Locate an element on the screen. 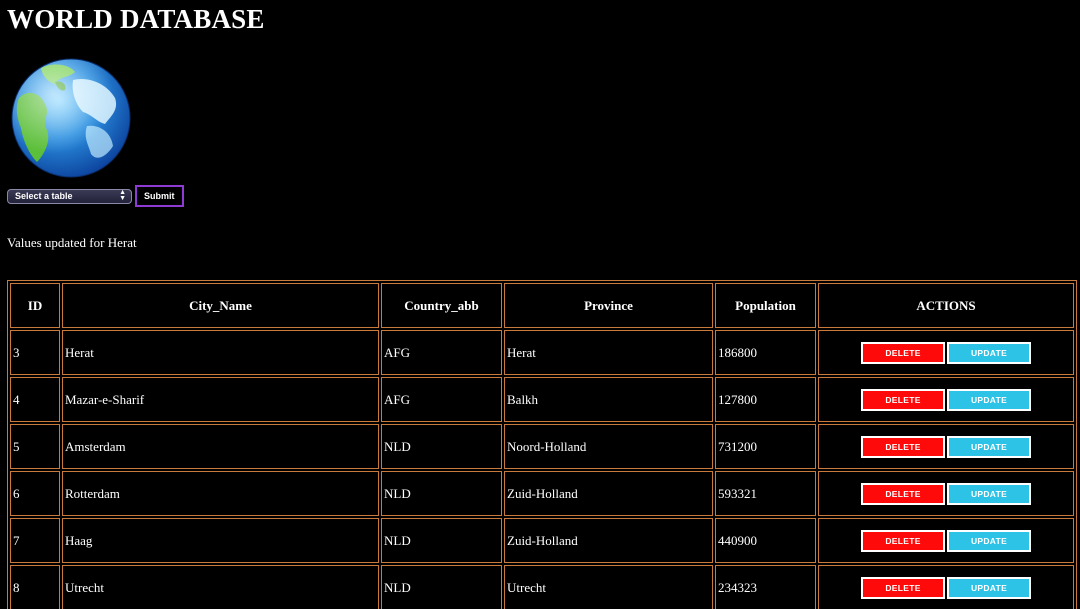 This screenshot has width=1080, height=609. table-row: 3 Herat AFG Herat 186800 DELETE UPDATE is located at coordinates (542, 352).